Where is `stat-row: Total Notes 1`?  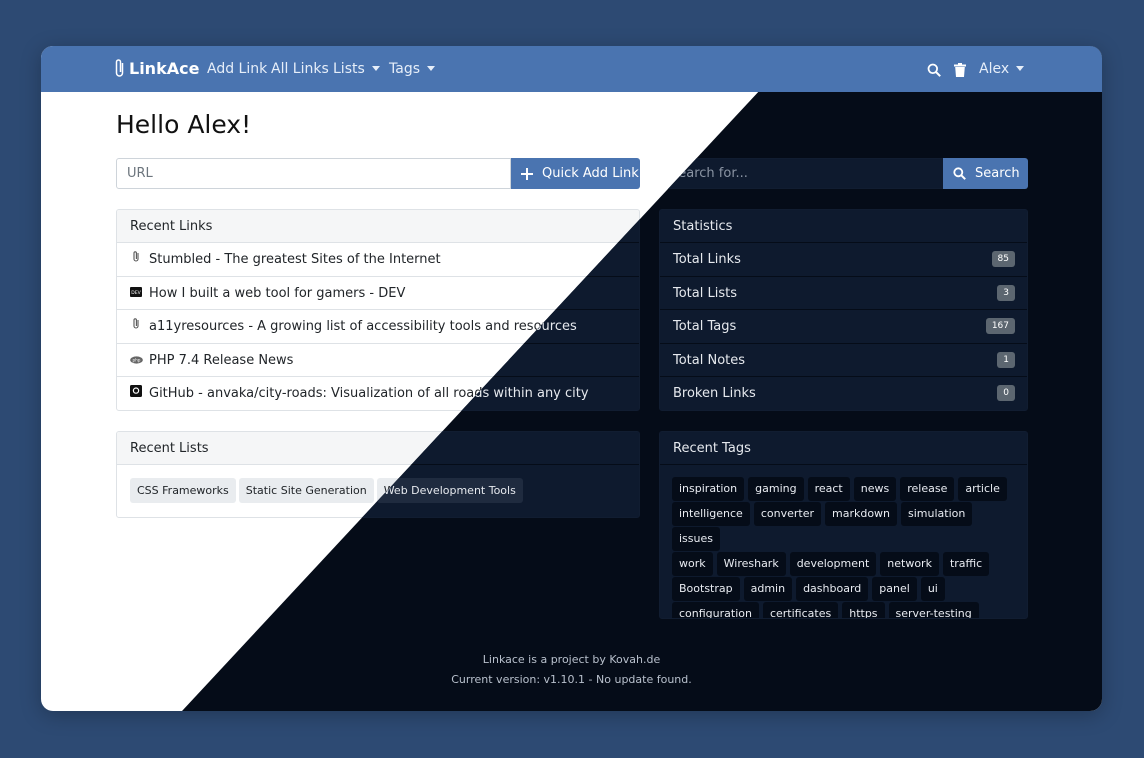 stat-row: Total Notes 1 is located at coordinates (843, 360).